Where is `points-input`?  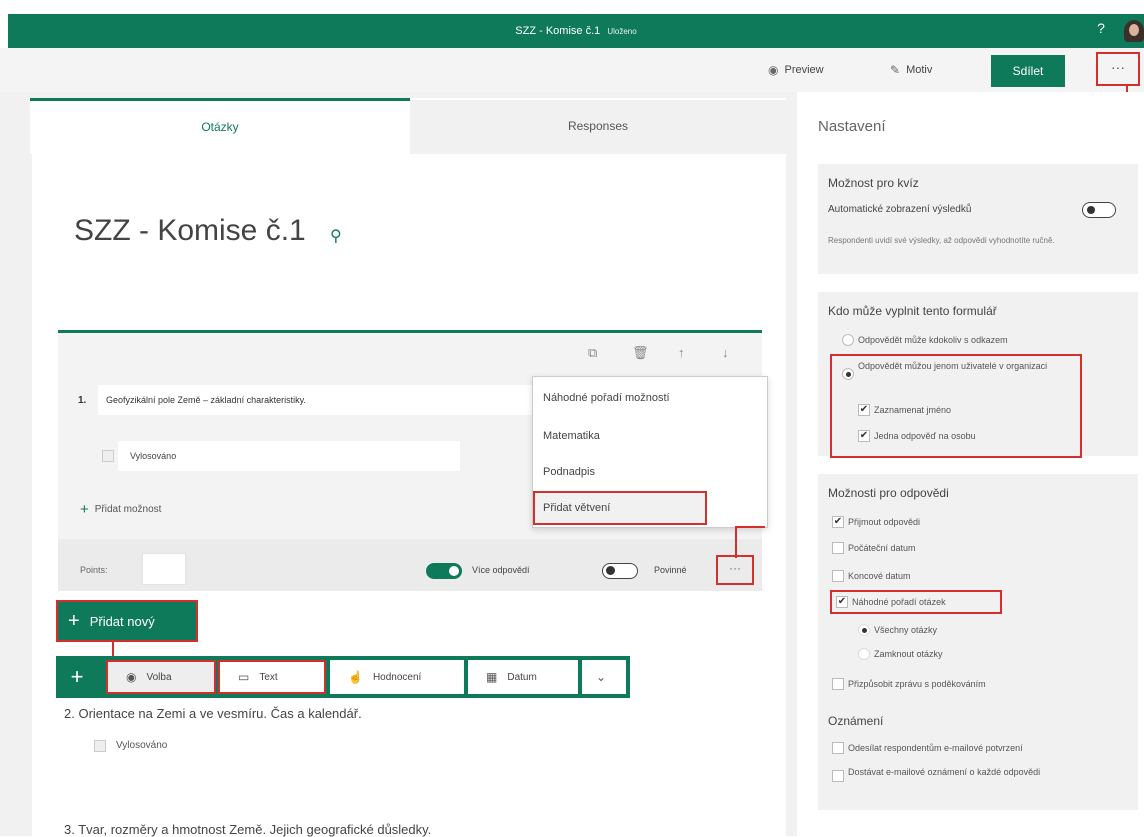 points-input is located at coordinates (164, 569).